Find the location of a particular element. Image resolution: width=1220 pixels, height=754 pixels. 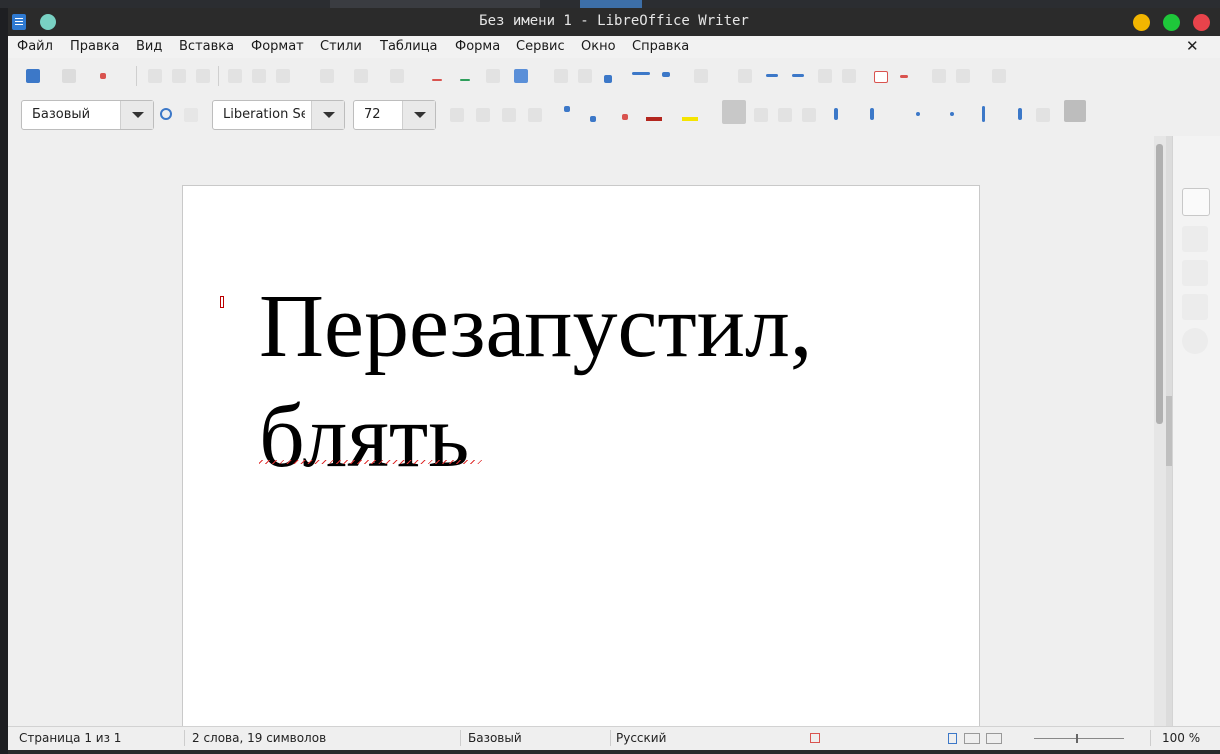

page-icon is located at coordinates (1195, 239).